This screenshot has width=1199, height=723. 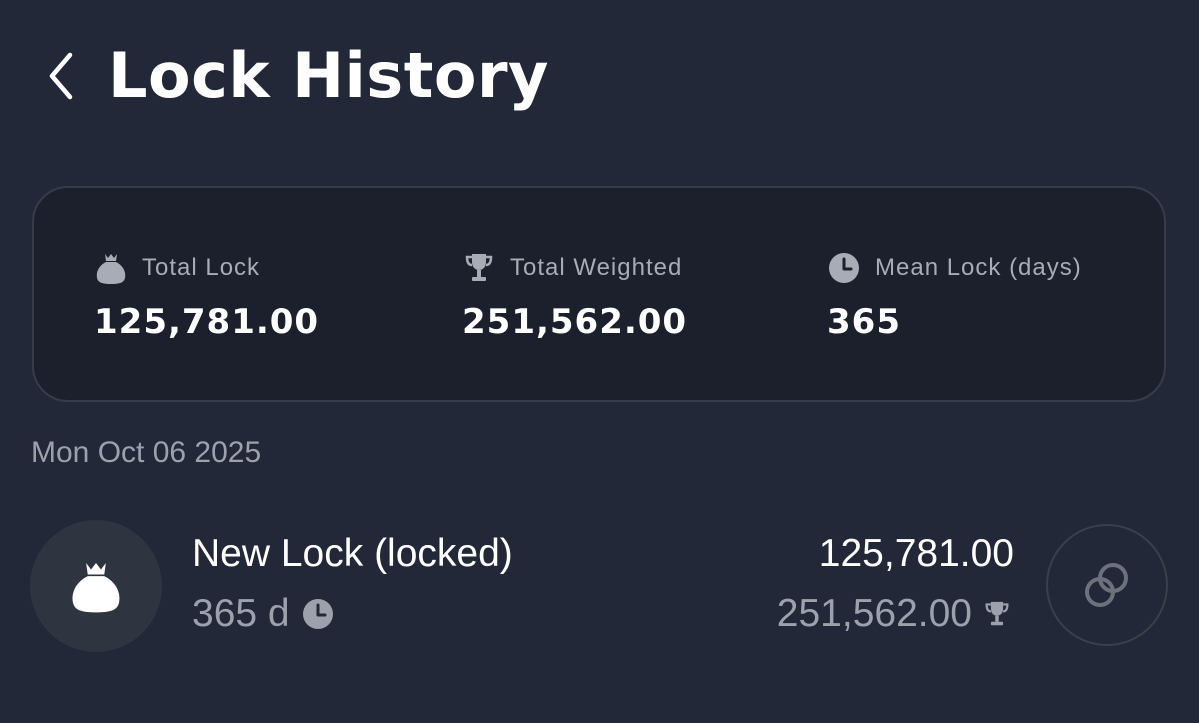 What do you see at coordinates (328, 75) in the screenshot?
I see `page-title: Lock History` at bounding box center [328, 75].